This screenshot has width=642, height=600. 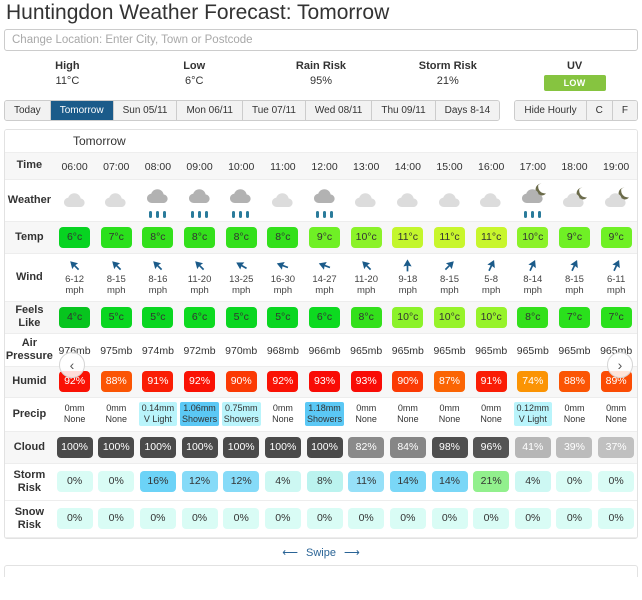 I want to click on summary-value: 6°C, so click(x=194, y=81).